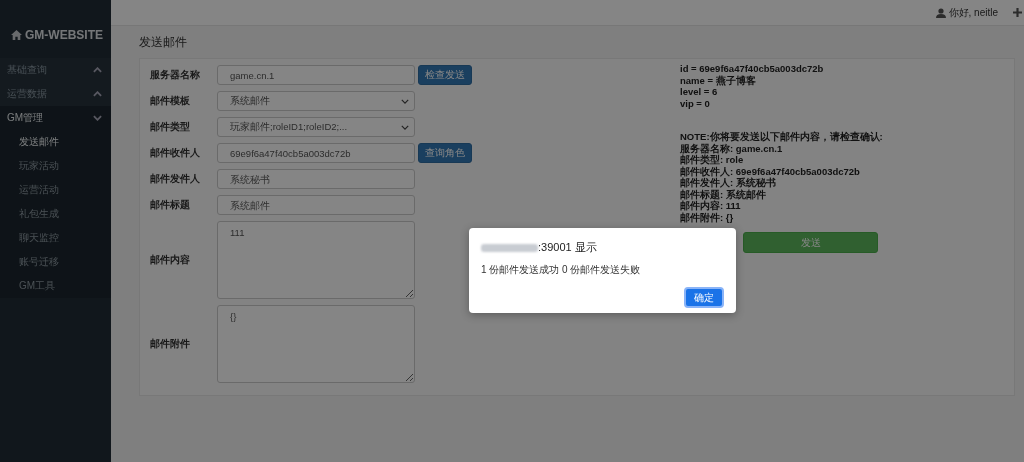  What do you see at coordinates (973, 12) in the screenshot?
I see `user-greeting: 你好, neitle` at bounding box center [973, 12].